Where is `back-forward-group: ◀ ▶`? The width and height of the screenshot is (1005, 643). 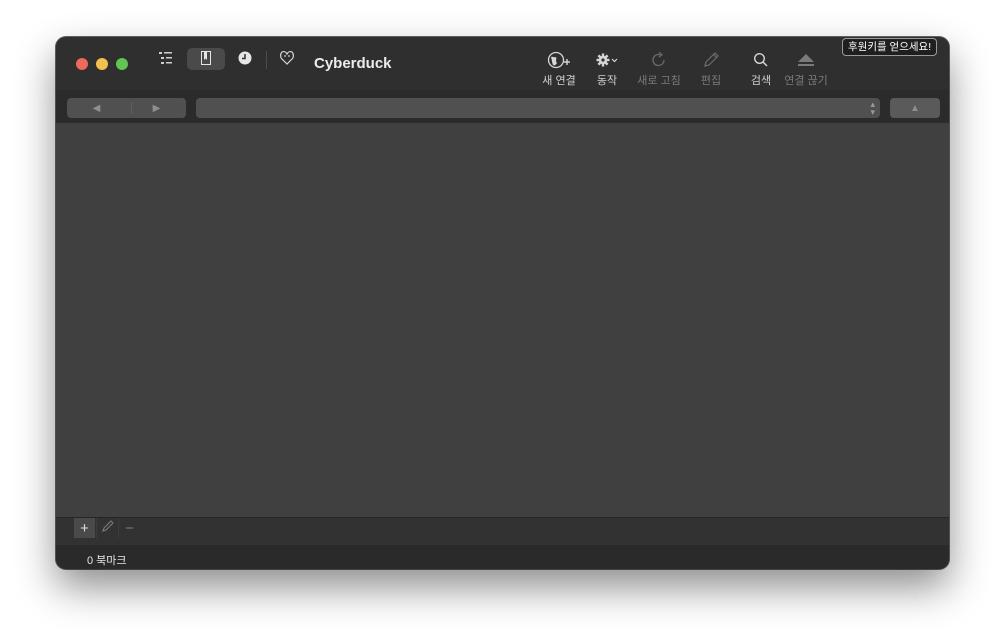
back-forward-group: ◀ ▶ is located at coordinates (126, 108).